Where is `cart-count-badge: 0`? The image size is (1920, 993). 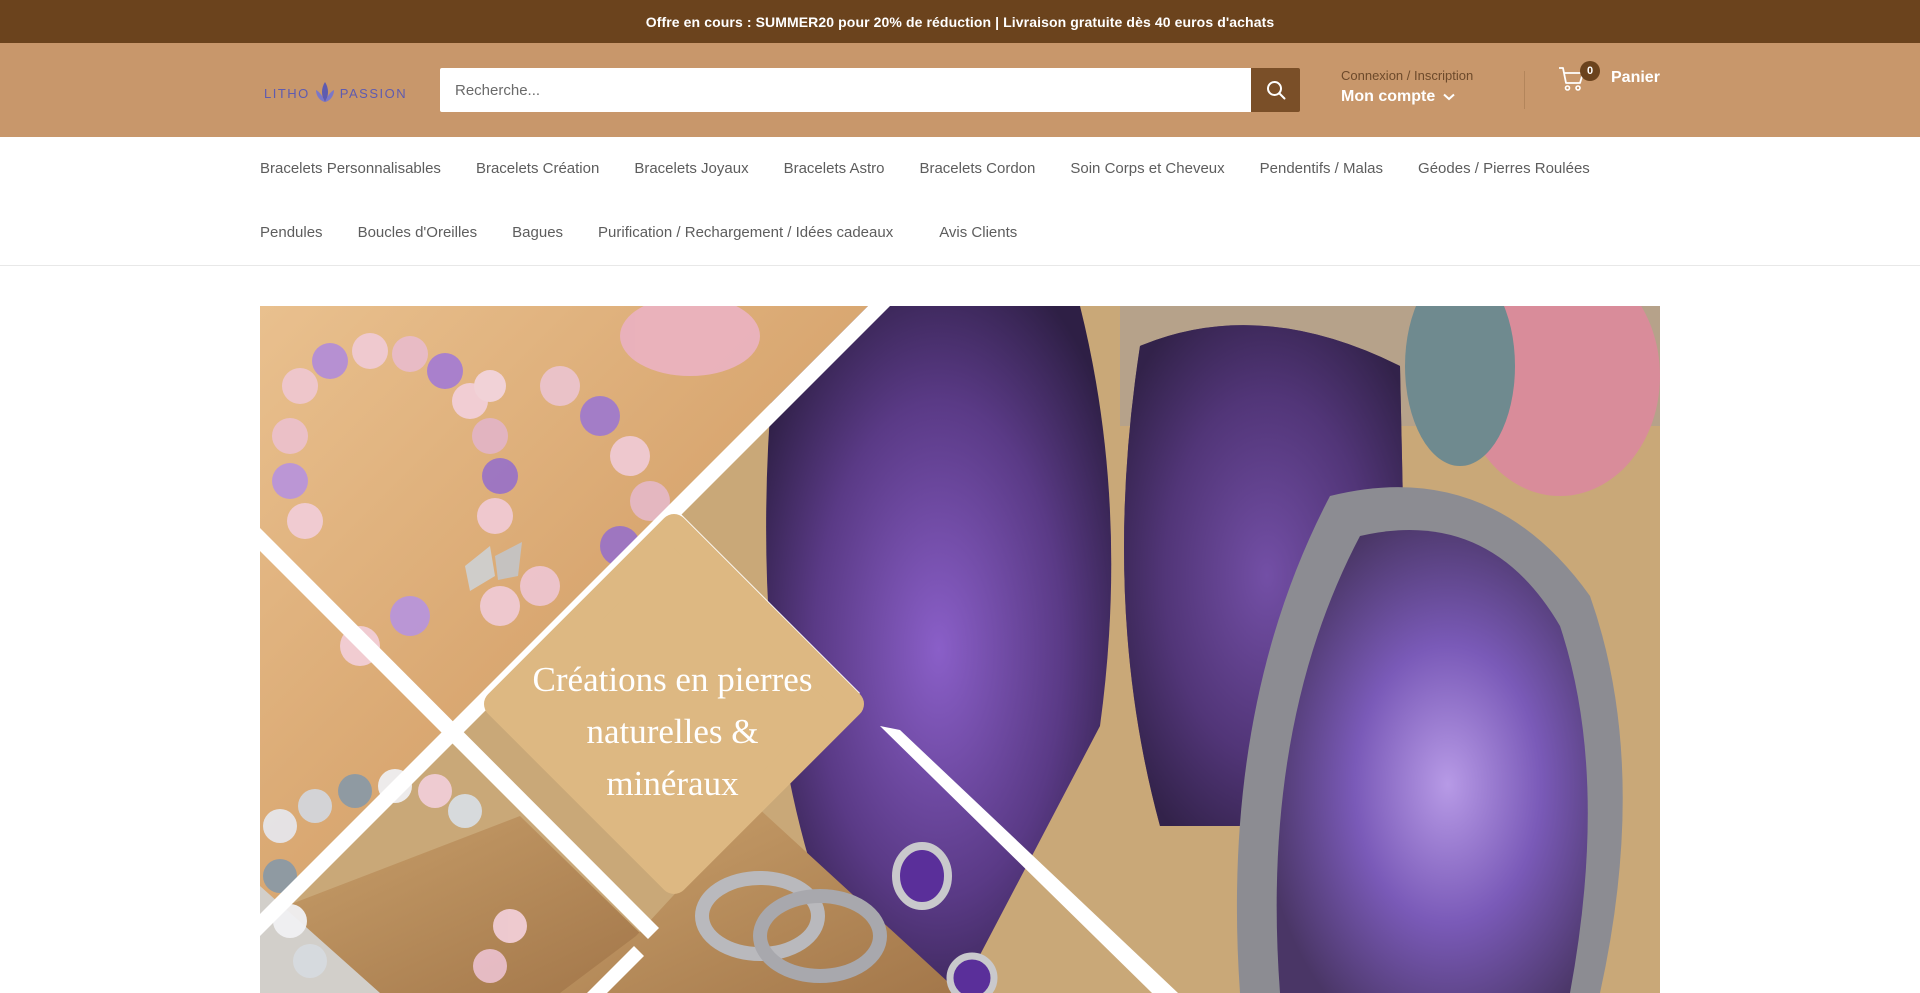
cart-count-badge: 0 is located at coordinates (1590, 71).